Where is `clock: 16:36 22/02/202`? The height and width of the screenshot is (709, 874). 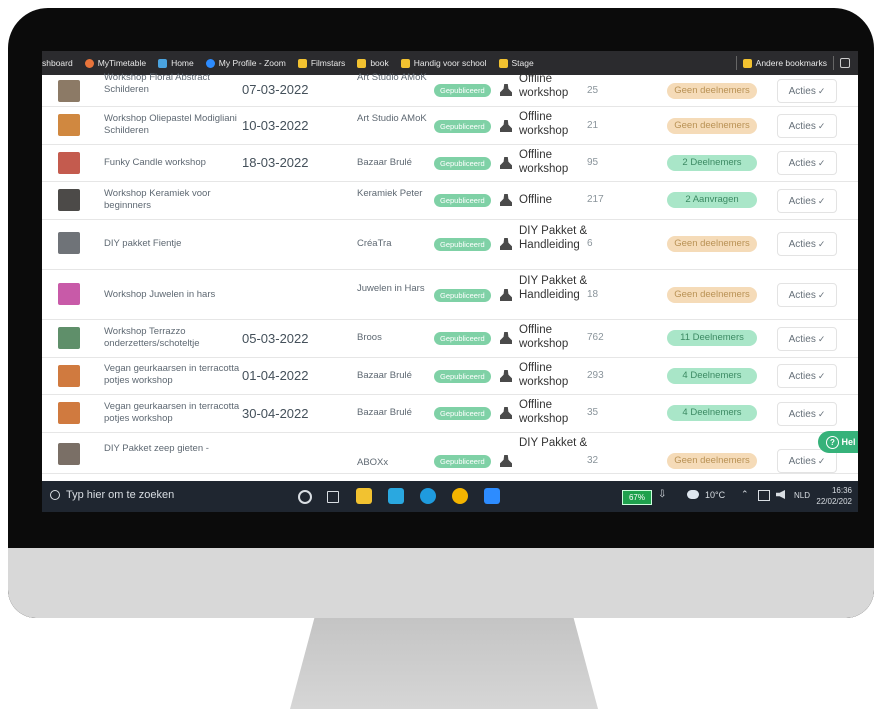
clock: 16:36 22/02/202 is located at coordinates (834, 496).